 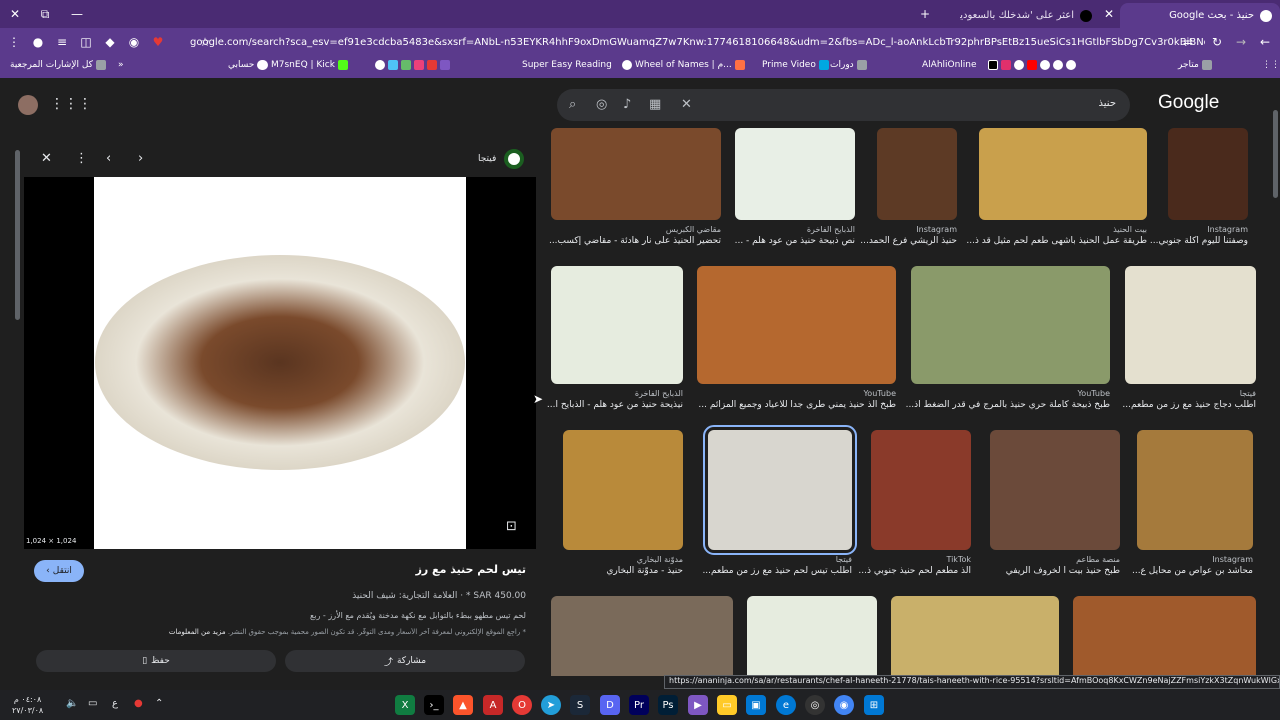 What do you see at coordinates (77, 14) in the screenshot?
I see `minimize-icon: —` at bounding box center [77, 14].